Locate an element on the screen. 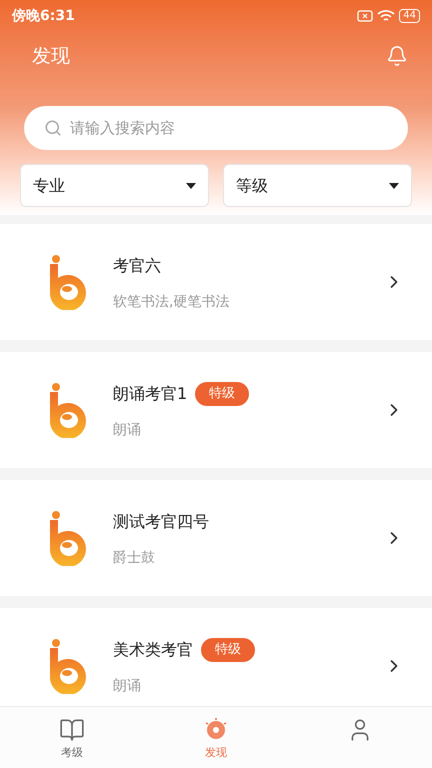  page-title: 发现 is located at coordinates (51, 56).